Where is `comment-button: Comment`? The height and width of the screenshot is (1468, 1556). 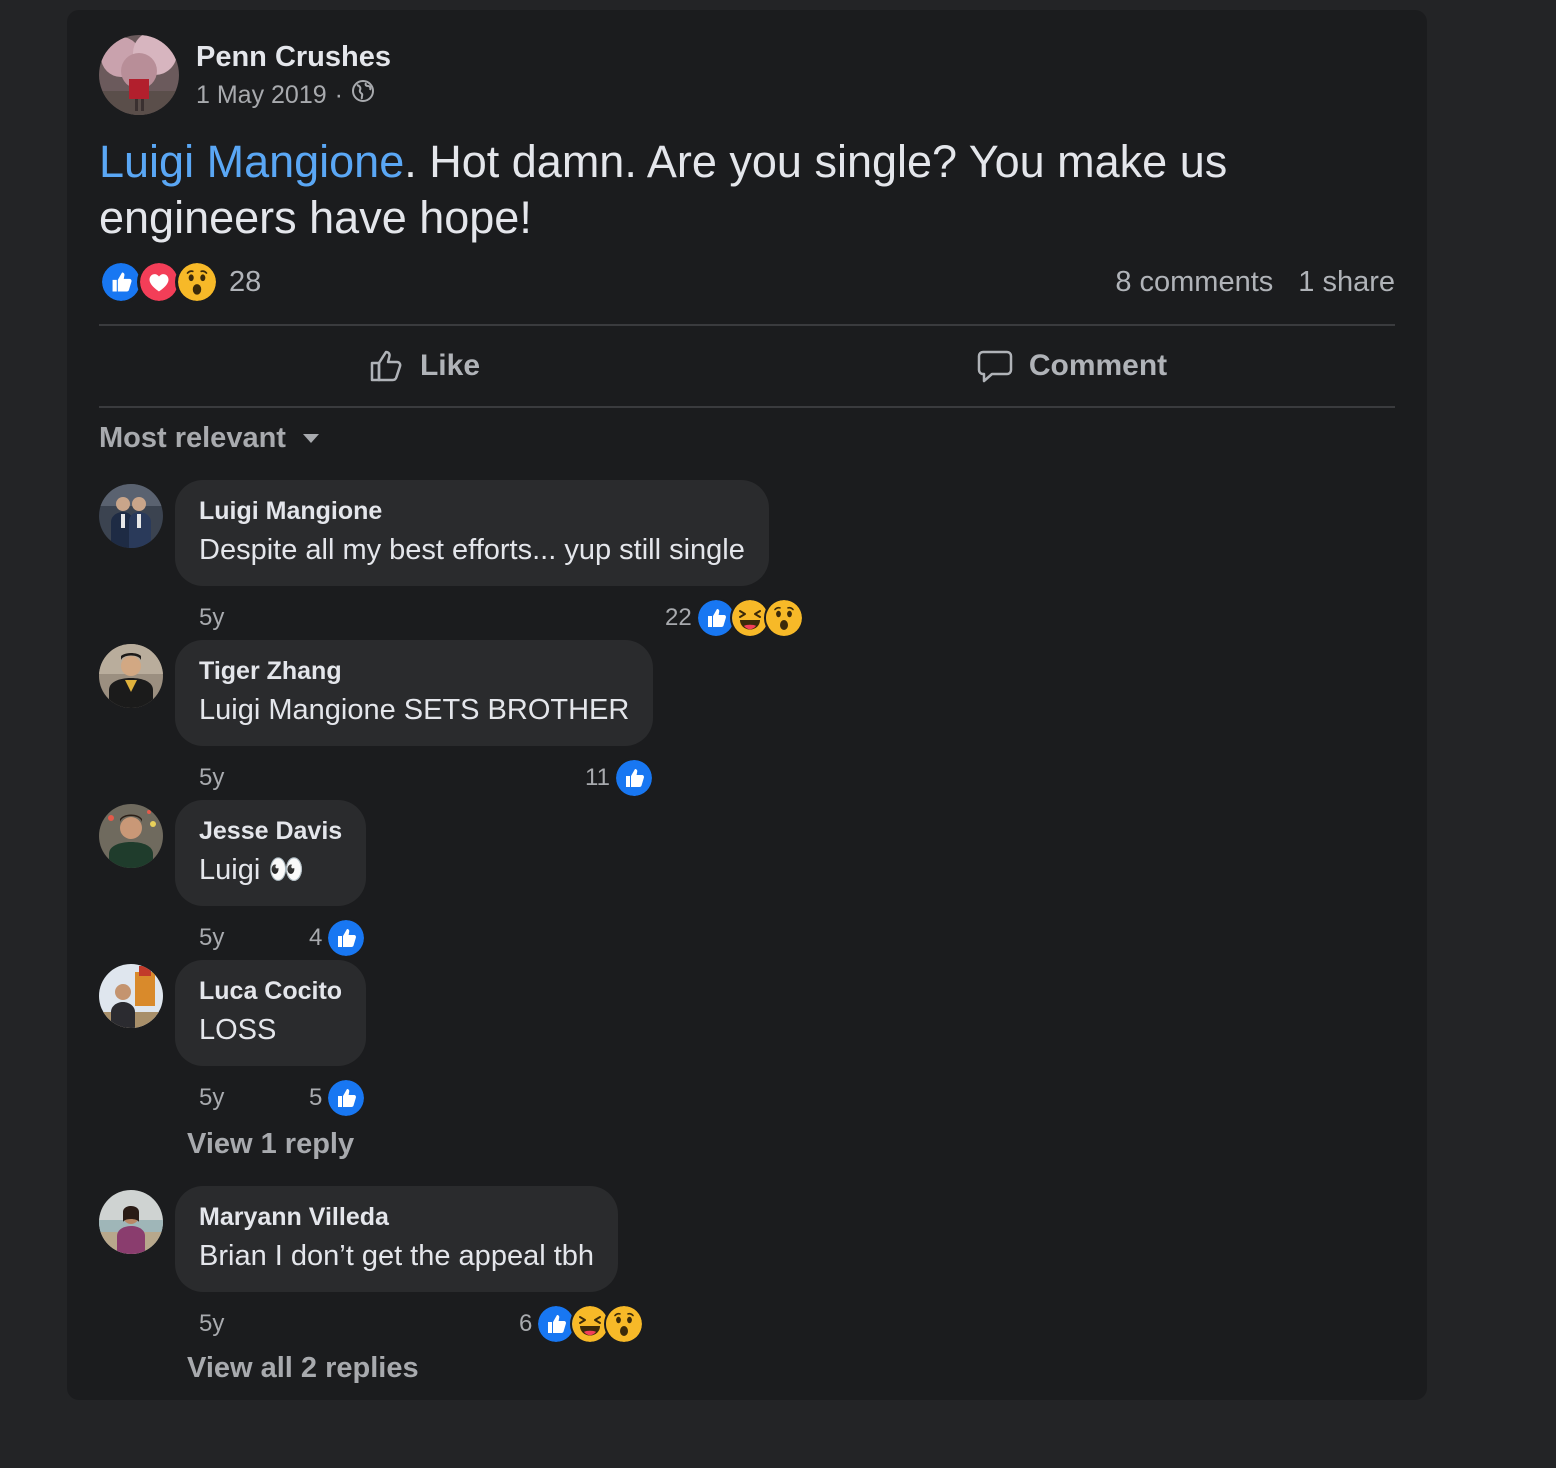
comment-button: Comment is located at coordinates (1071, 366).